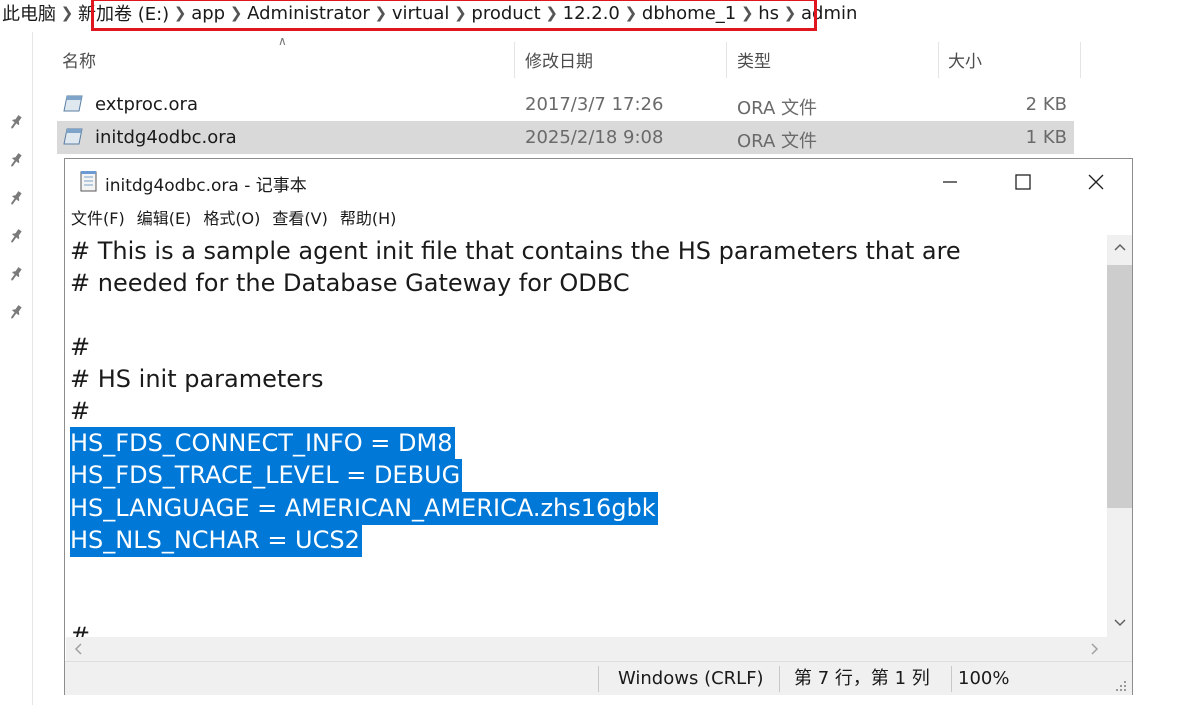 The height and width of the screenshot is (705, 1194). Describe the element at coordinates (197, 379) in the screenshot. I see `text-line: # HS init parameters` at that location.